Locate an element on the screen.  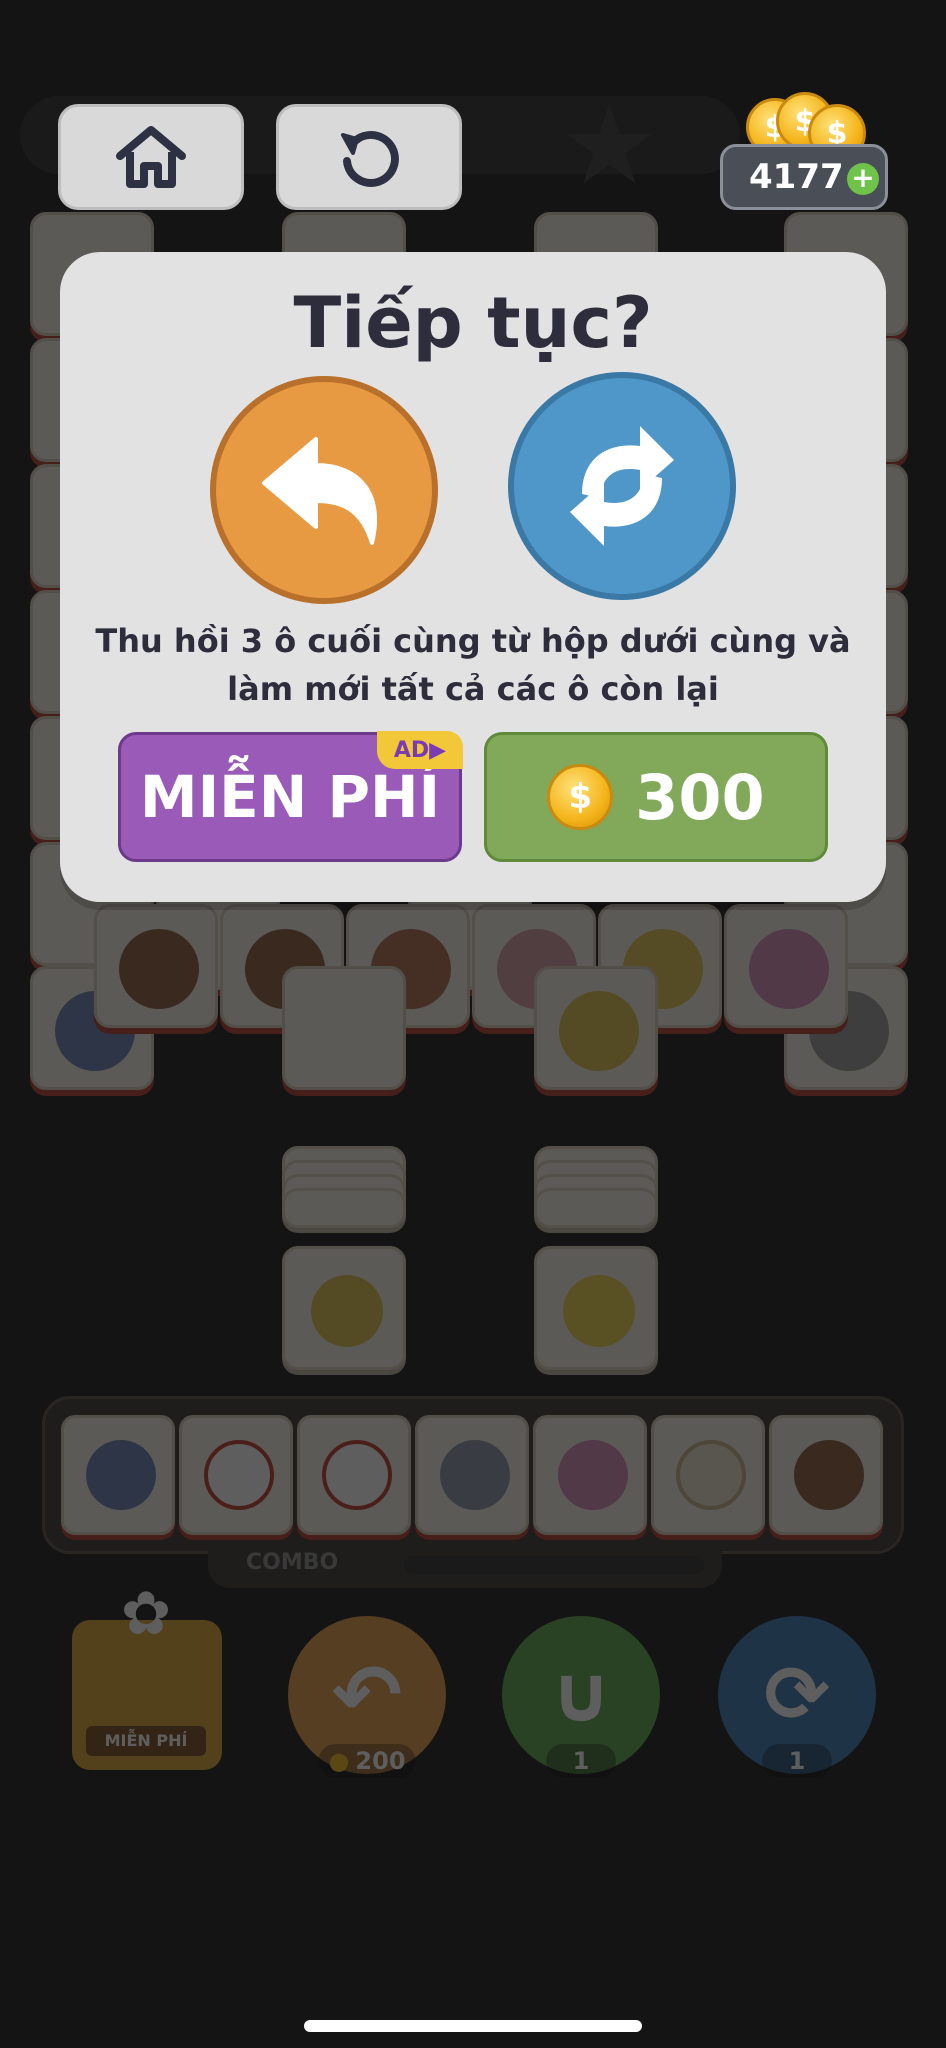
restart-button is located at coordinates (369, 157).